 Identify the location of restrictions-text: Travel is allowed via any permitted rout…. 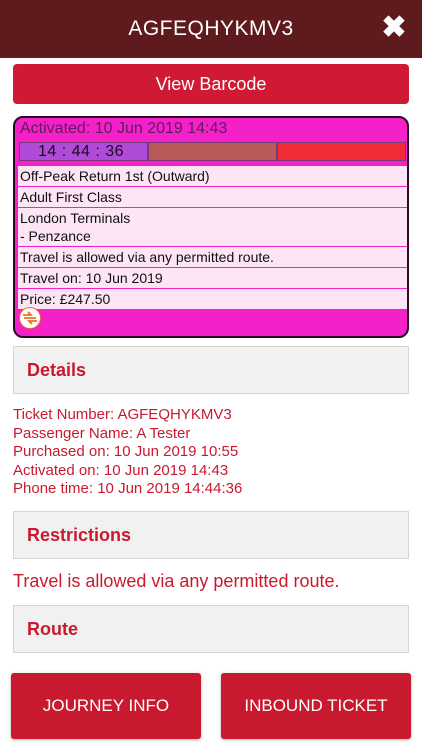
(176, 581).